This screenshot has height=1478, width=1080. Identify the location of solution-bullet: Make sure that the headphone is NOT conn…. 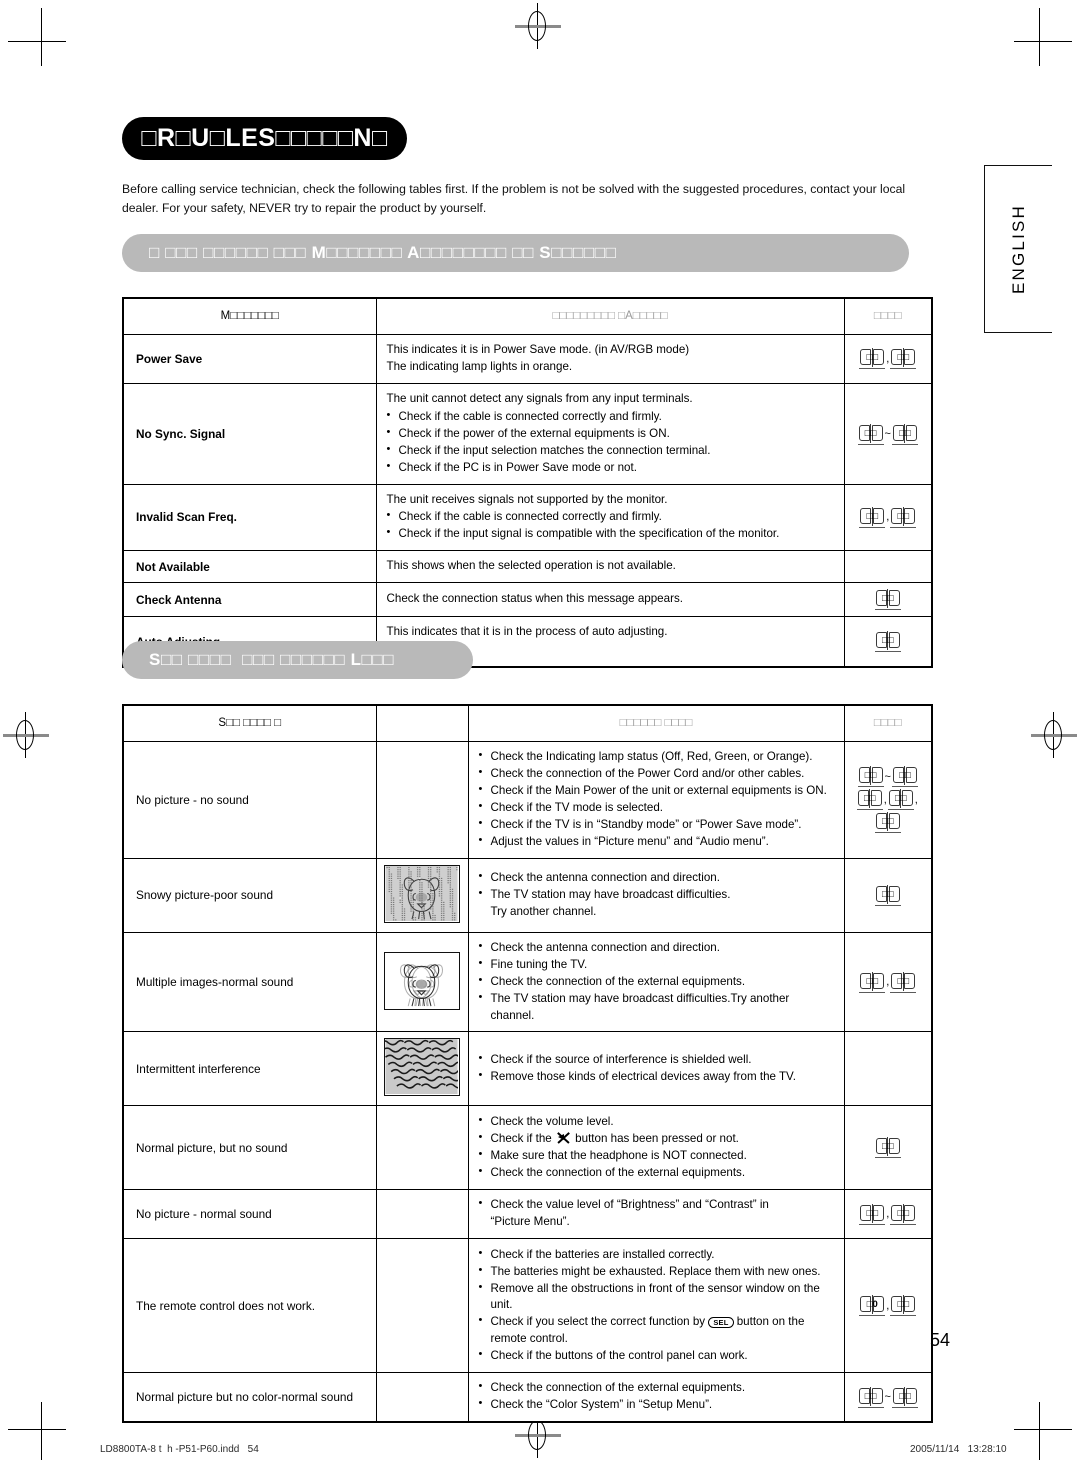
(656, 1155).